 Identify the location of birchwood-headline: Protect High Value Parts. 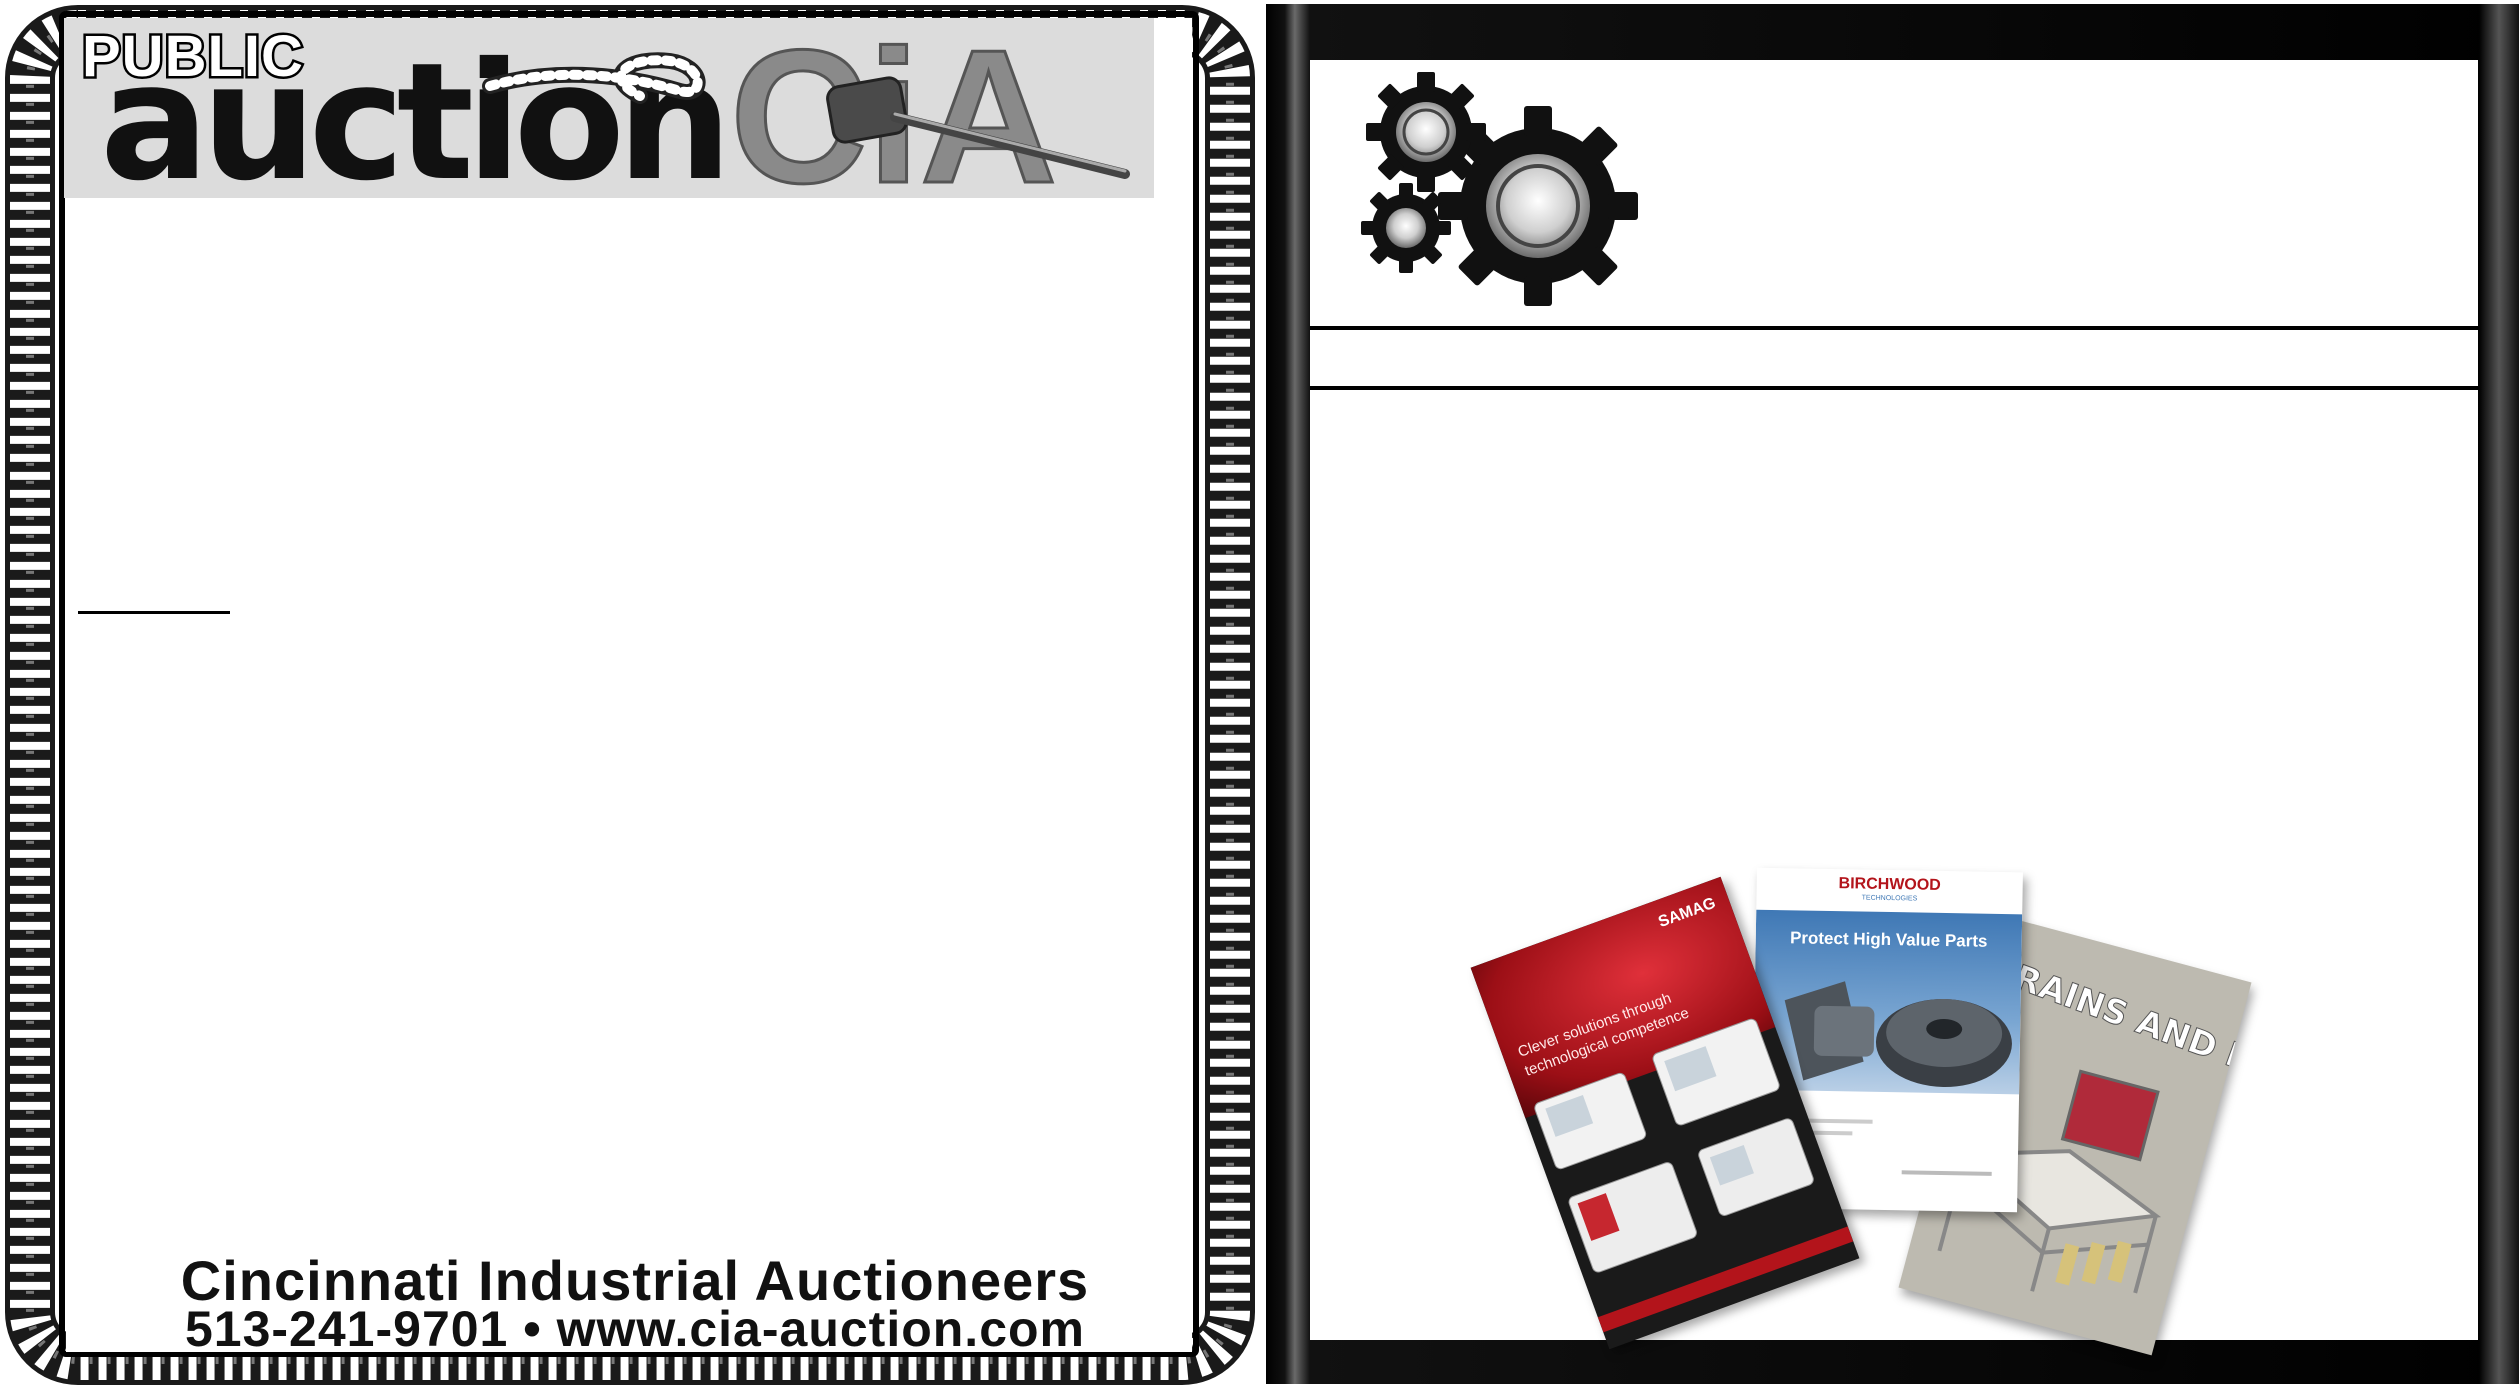
(1888, 939).